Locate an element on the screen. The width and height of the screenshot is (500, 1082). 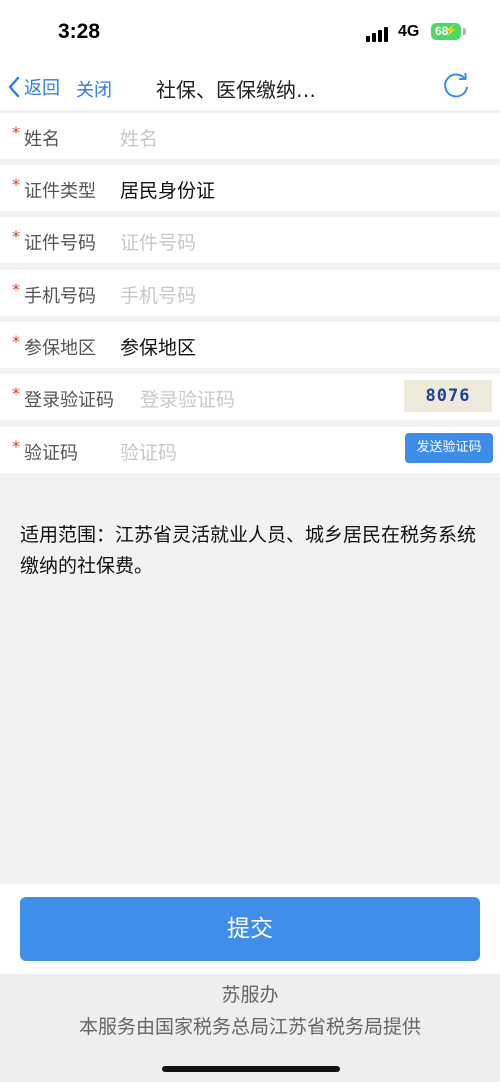
region-row: * 参保地区 参保地区 is located at coordinates (250, 345).